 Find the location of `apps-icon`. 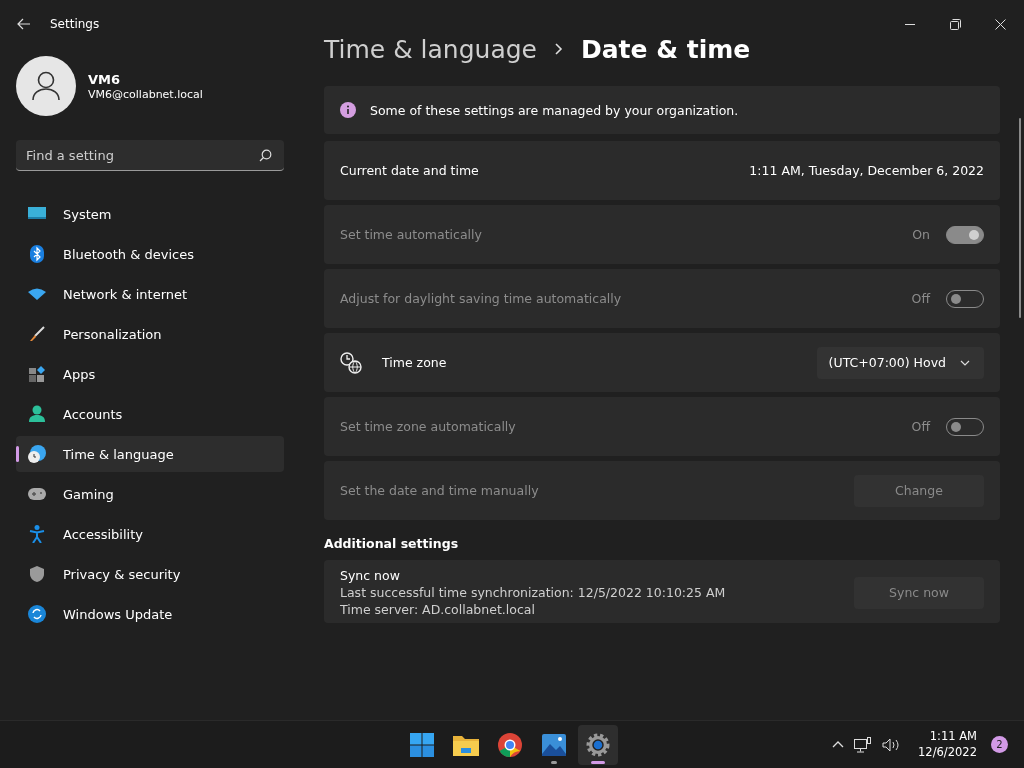

apps-icon is located at coordinates (37, 374).